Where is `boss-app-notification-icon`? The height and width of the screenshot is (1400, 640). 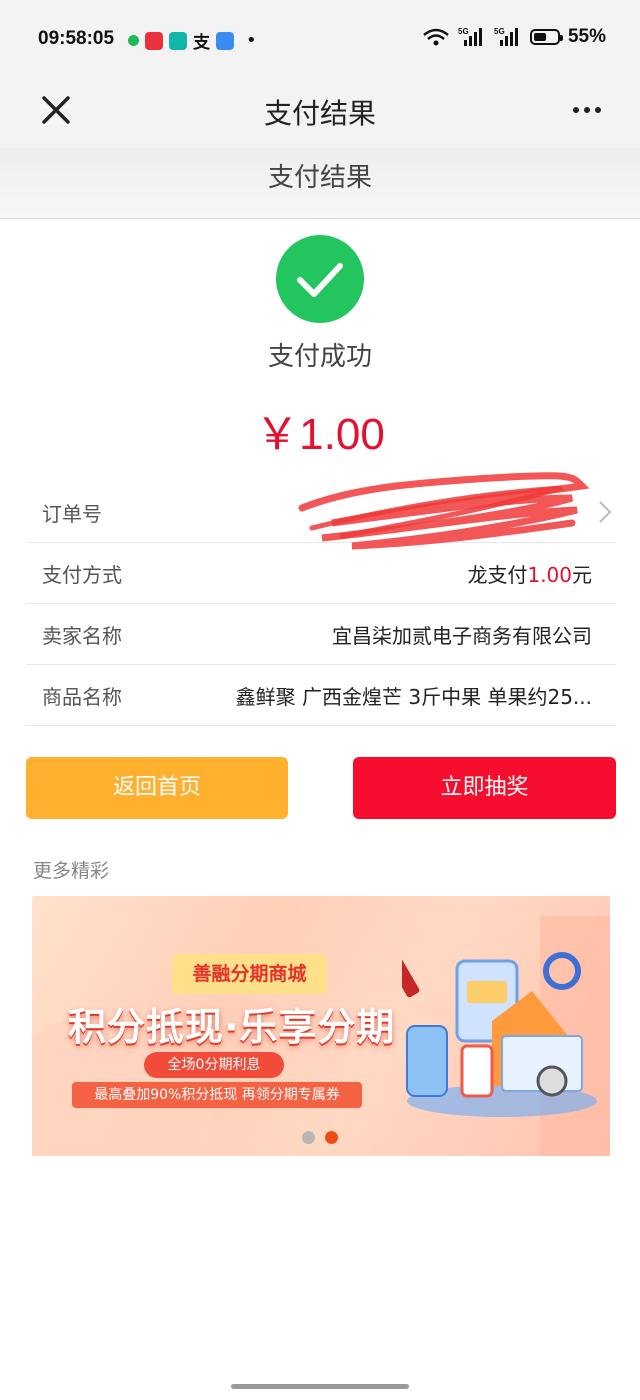
boss-app-notification-icon is located at coordinates (178, 40).